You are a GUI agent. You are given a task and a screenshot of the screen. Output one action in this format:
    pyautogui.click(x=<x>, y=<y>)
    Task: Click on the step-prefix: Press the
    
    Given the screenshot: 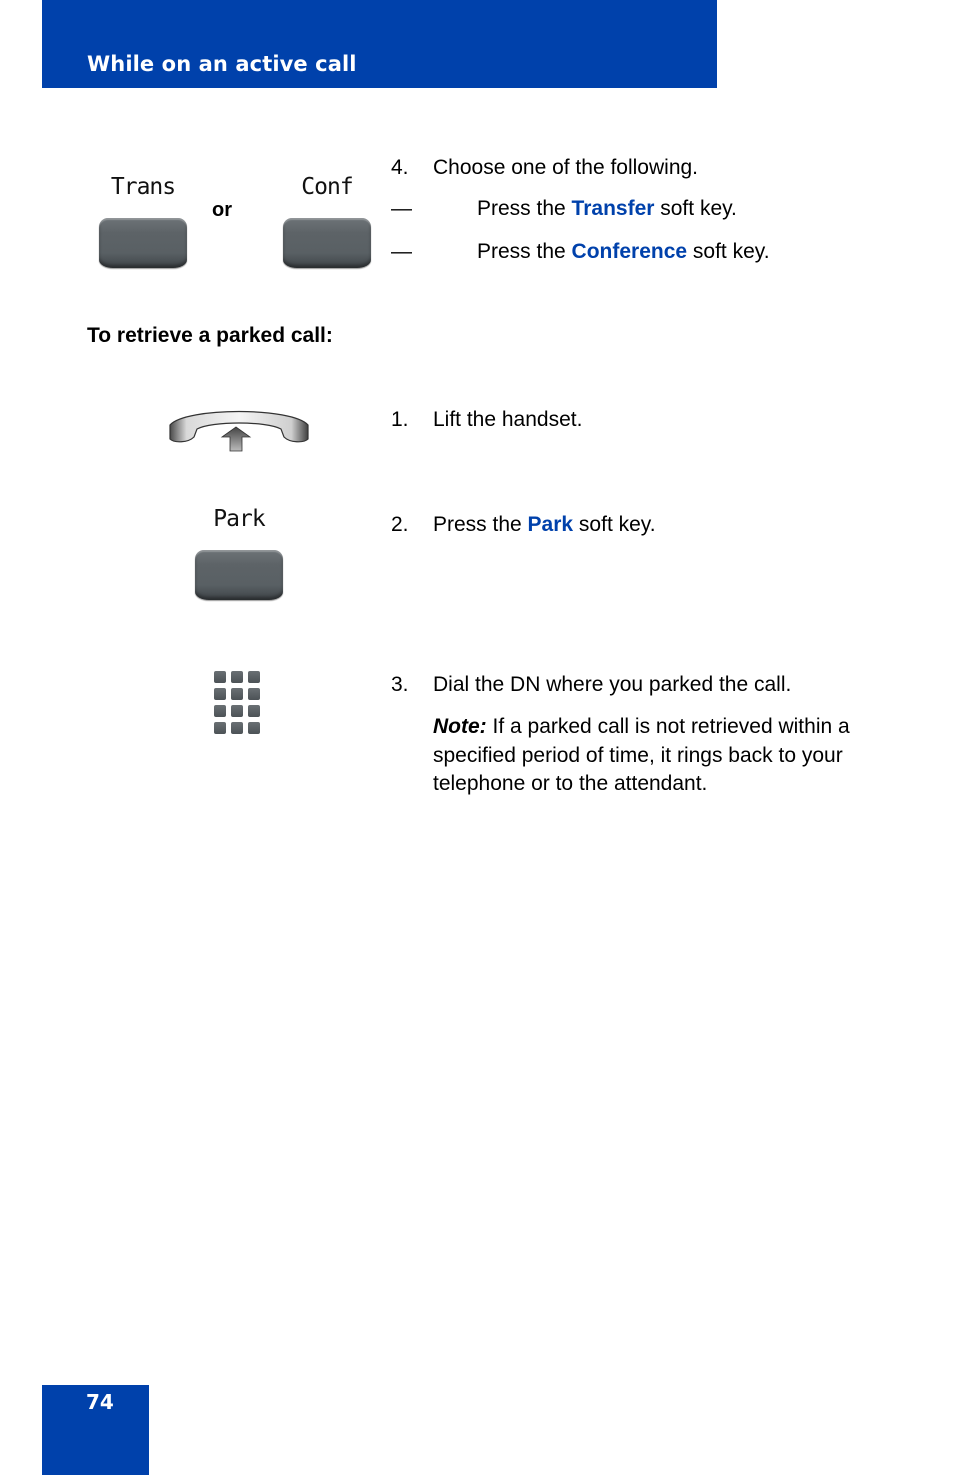 What is the action you would take?
    pyautogui.click(x=480, y=524)
    